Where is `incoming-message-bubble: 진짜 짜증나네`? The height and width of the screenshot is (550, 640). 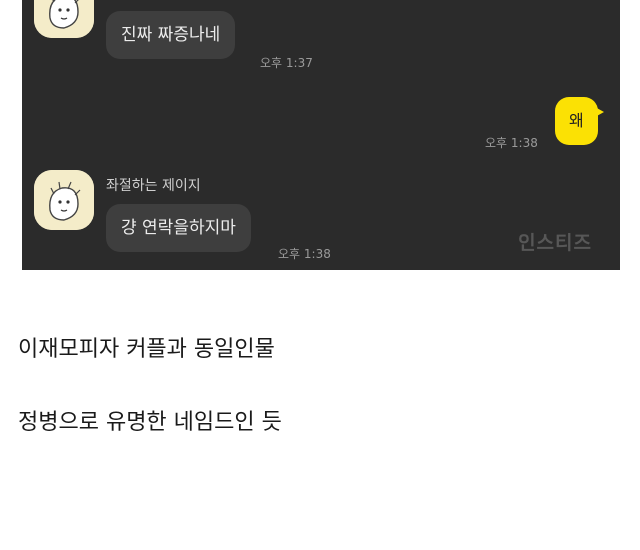 incoming-message-bubble: 진짜 짜증나네 is located at coordinates (171, 35).